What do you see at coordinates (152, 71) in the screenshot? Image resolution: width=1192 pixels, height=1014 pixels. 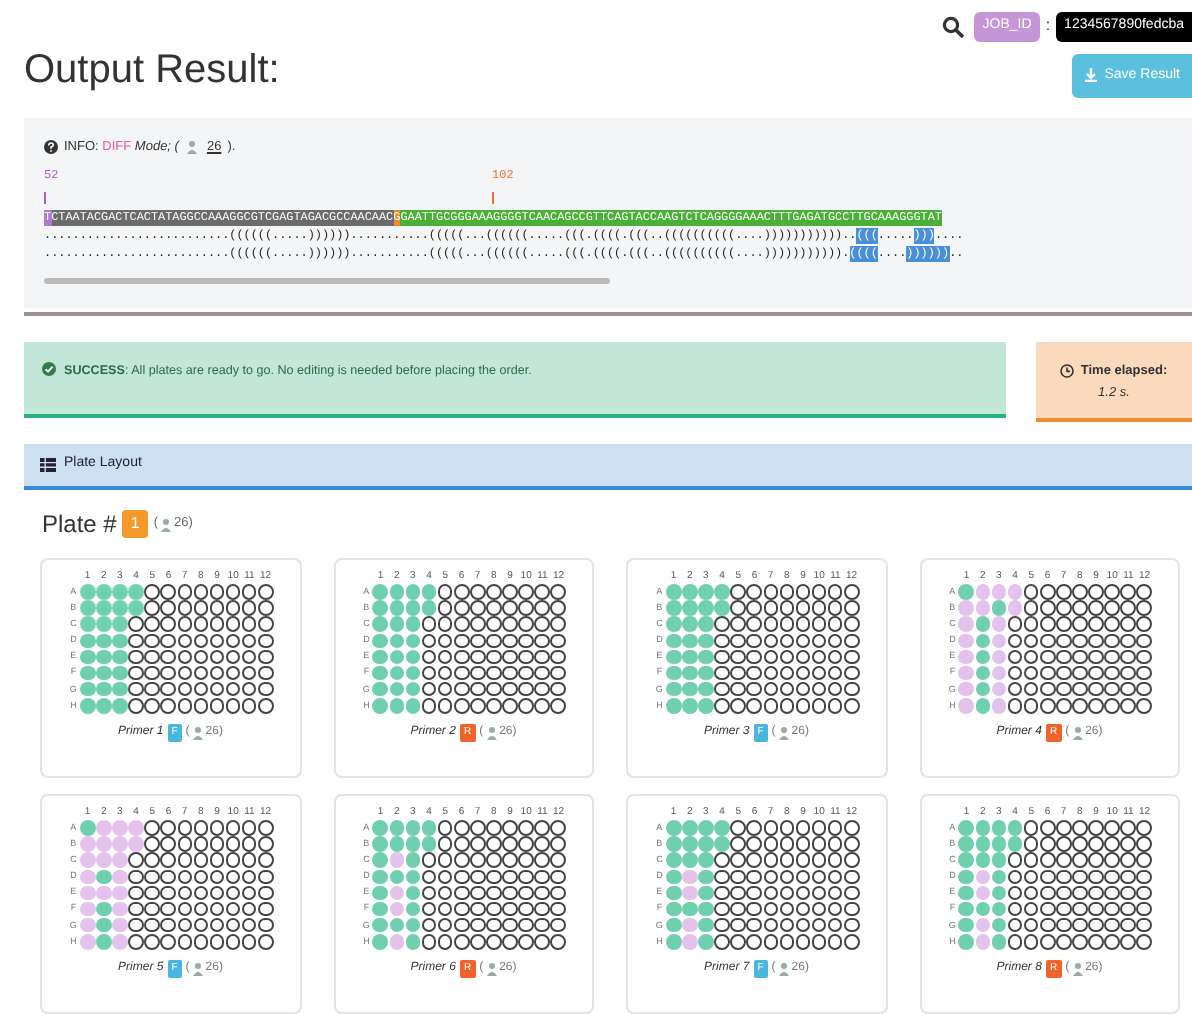 I see `page-title: Output Result:` at bounding box center [152, 71].